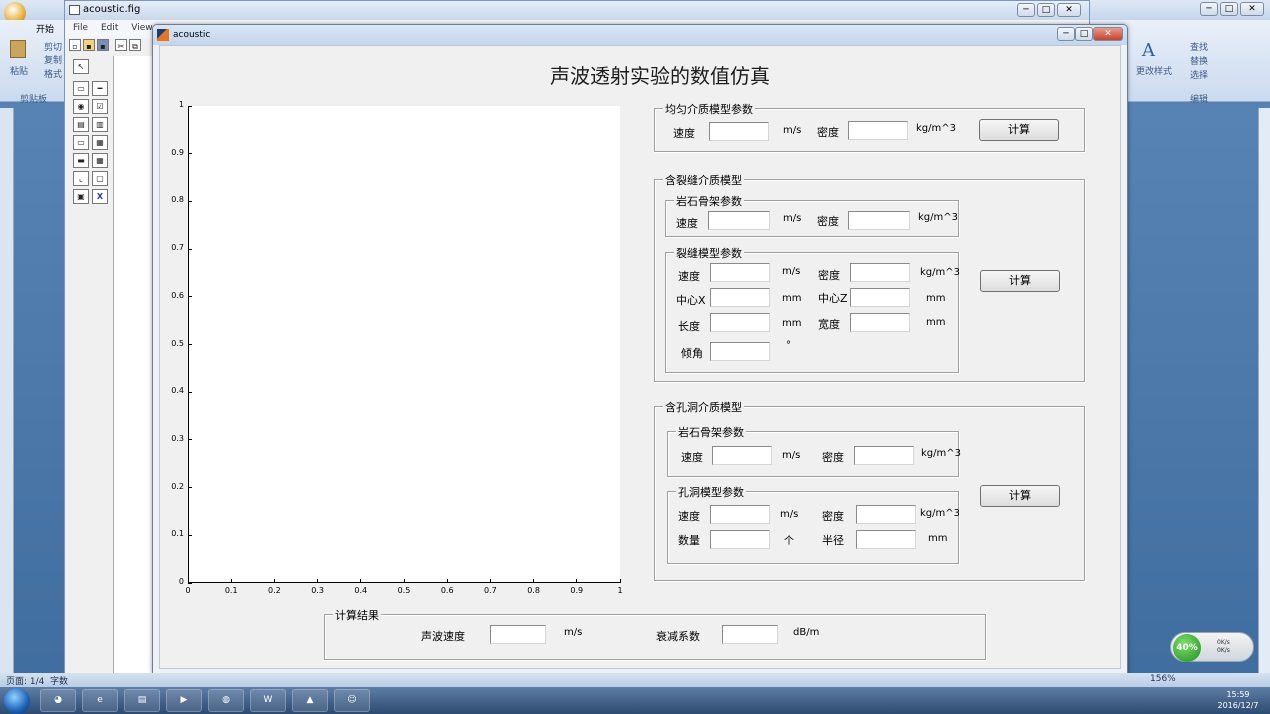 Image resolution: width=1270 pixels, height=714 pixels. Describe the element at coordinates (739, 220) in the screenshot. I see `crack-rock-speed-input` at that location.